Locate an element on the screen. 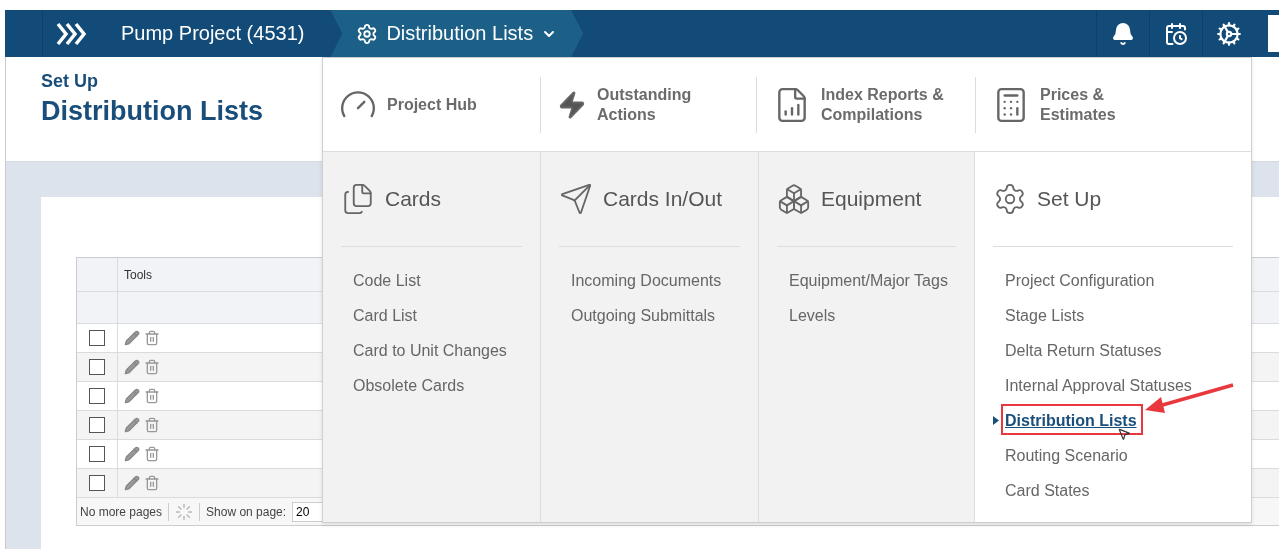  menu-link: Code List is located at coordinates (387, 280).